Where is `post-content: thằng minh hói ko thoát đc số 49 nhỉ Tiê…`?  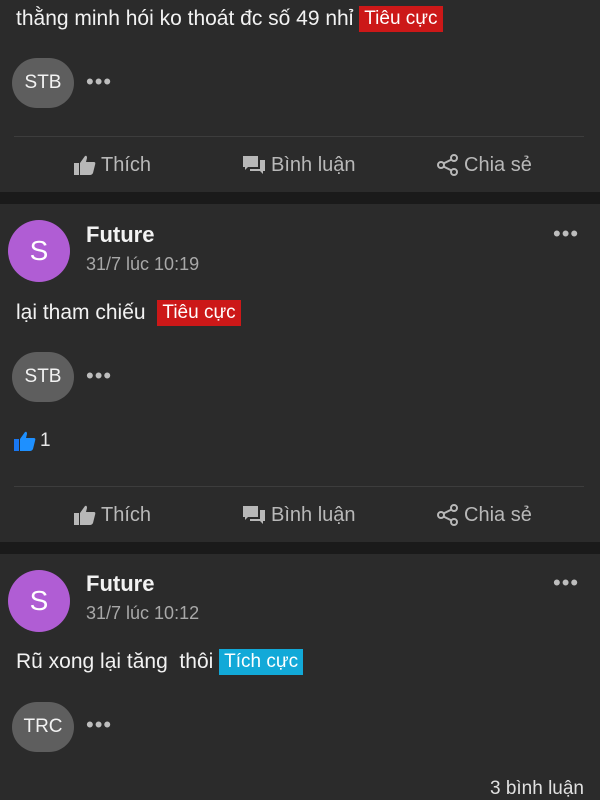
post-content: thằng minh hói ko thoát đc số 49 nhỉ Tiê… is located at coordinates (229, 19).